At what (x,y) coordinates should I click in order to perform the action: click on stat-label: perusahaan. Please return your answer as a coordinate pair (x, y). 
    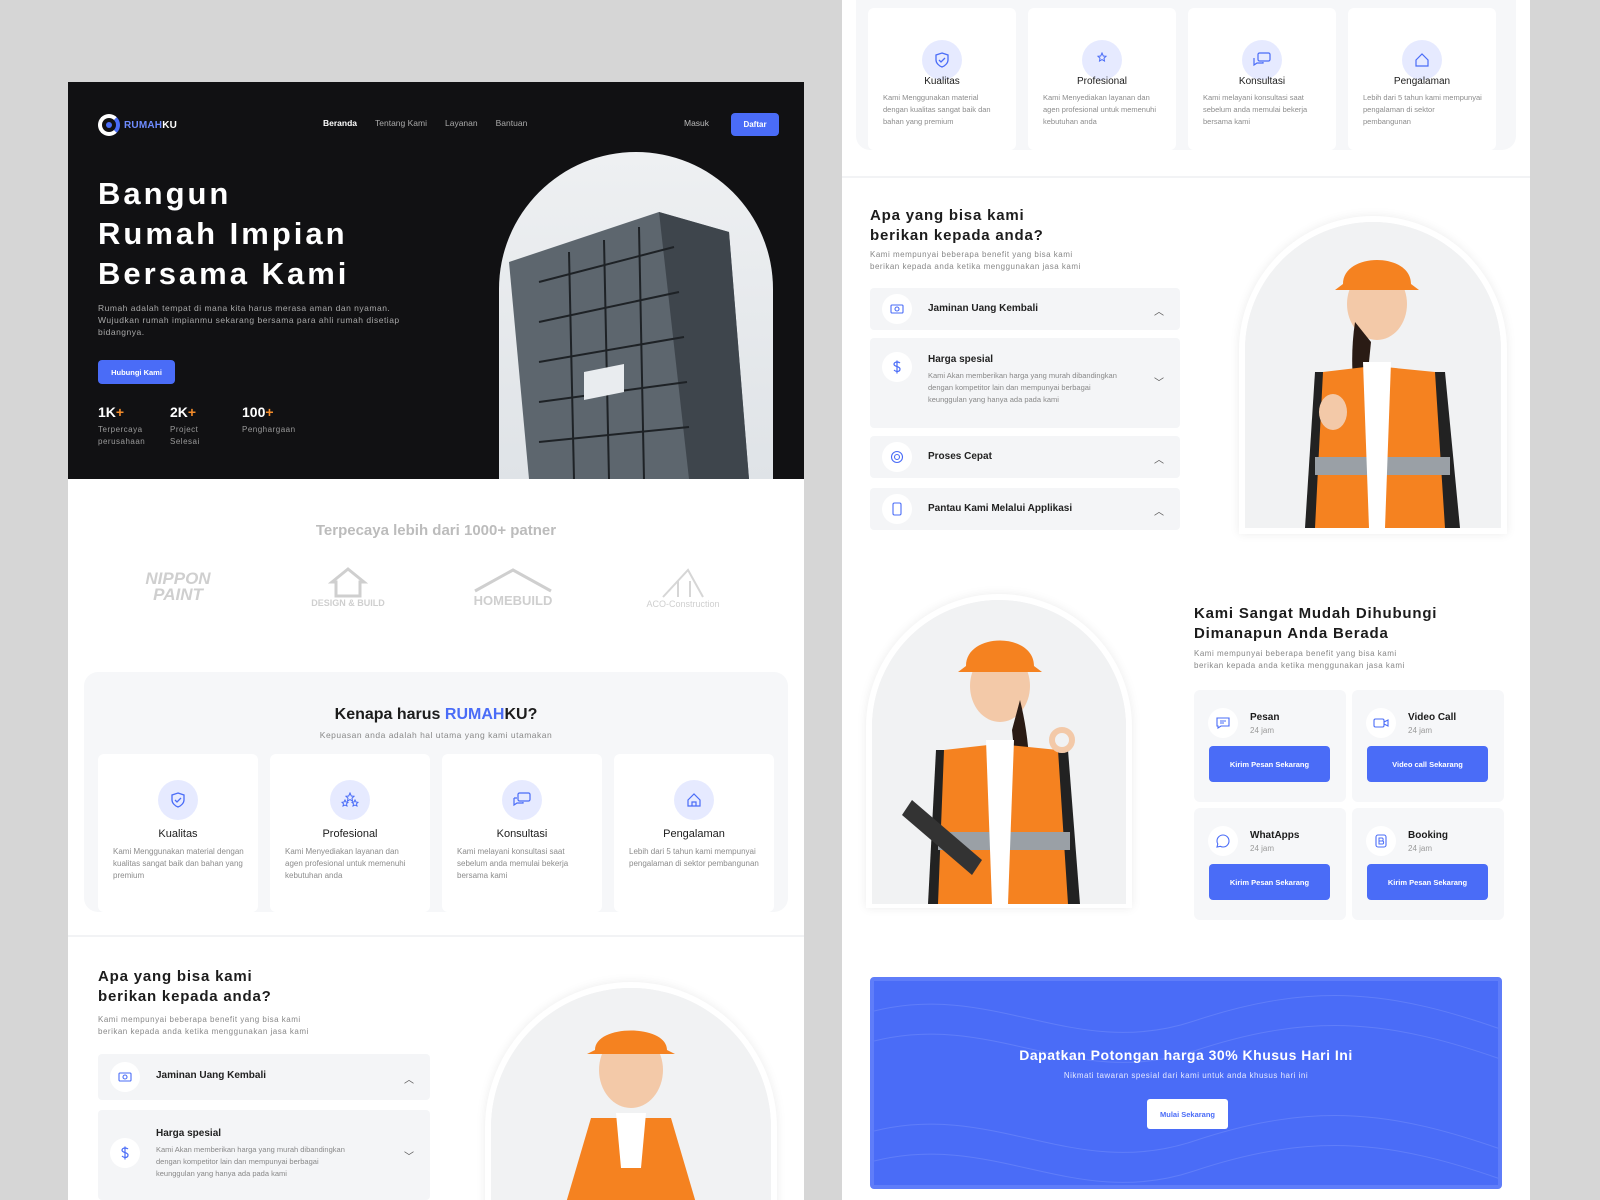
    Looking at the image, I should click on (122, 441).